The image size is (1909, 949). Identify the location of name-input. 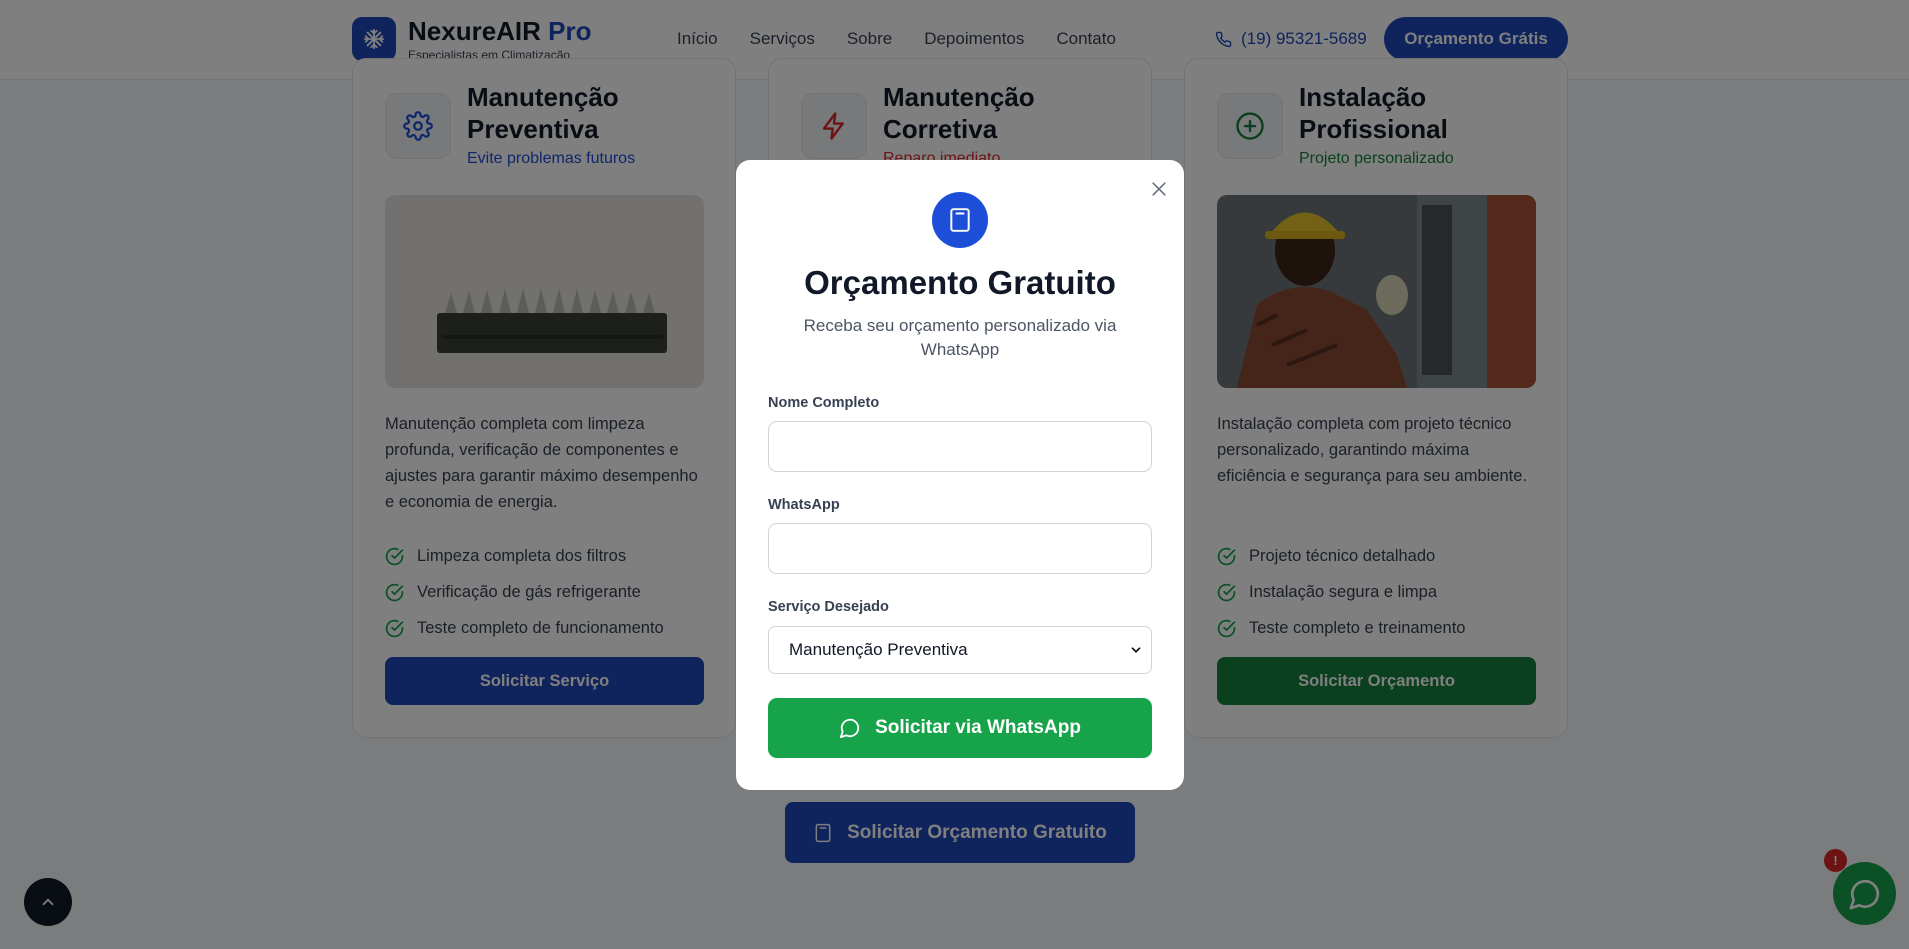
(960, 446).